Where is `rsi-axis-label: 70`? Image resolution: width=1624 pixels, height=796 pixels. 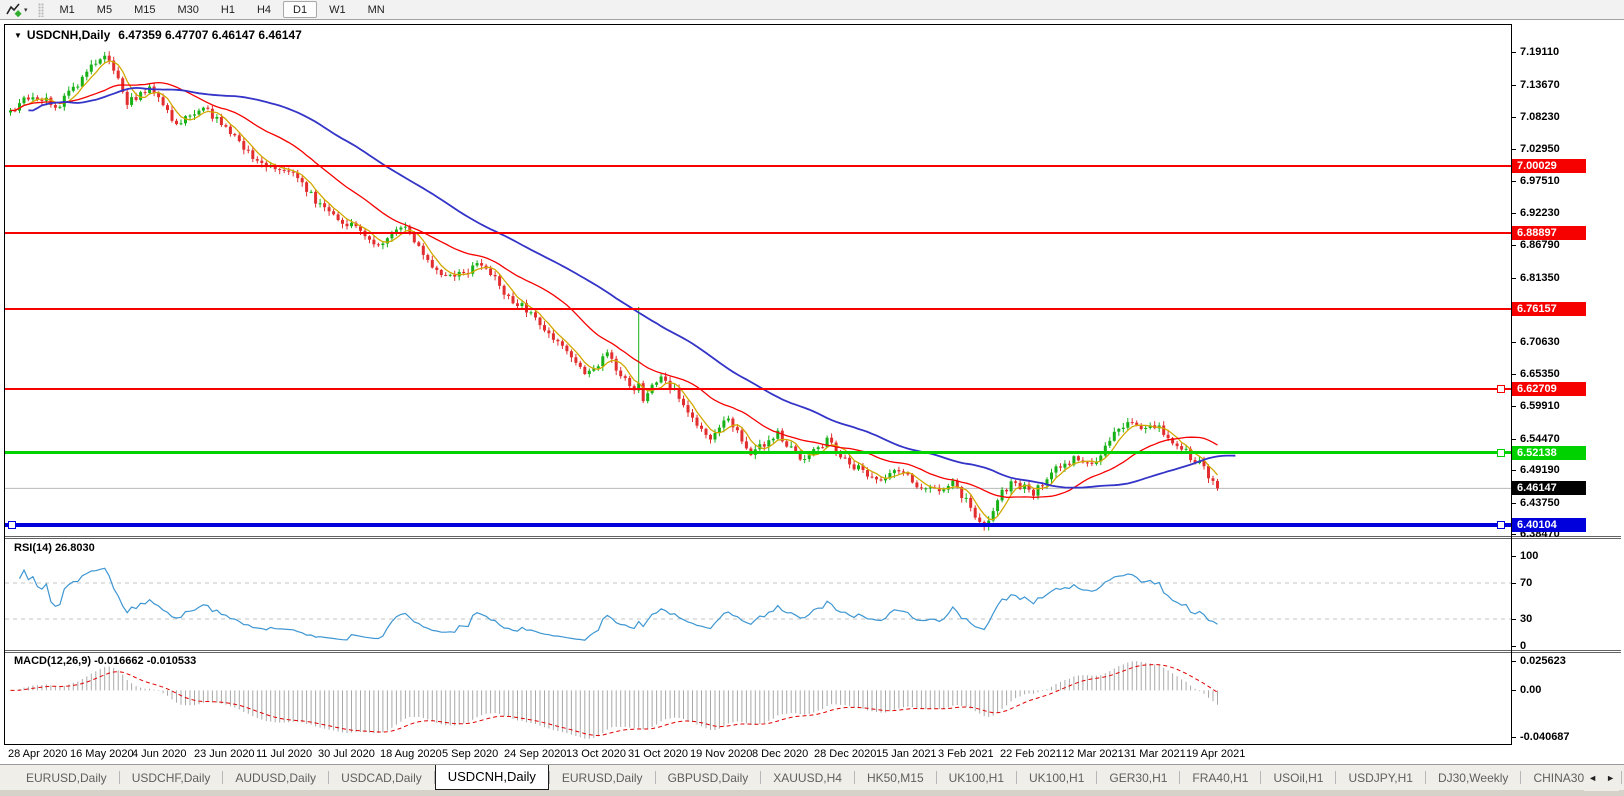
rsi-axis-label: 70 is located at coordinates (1526, 583).